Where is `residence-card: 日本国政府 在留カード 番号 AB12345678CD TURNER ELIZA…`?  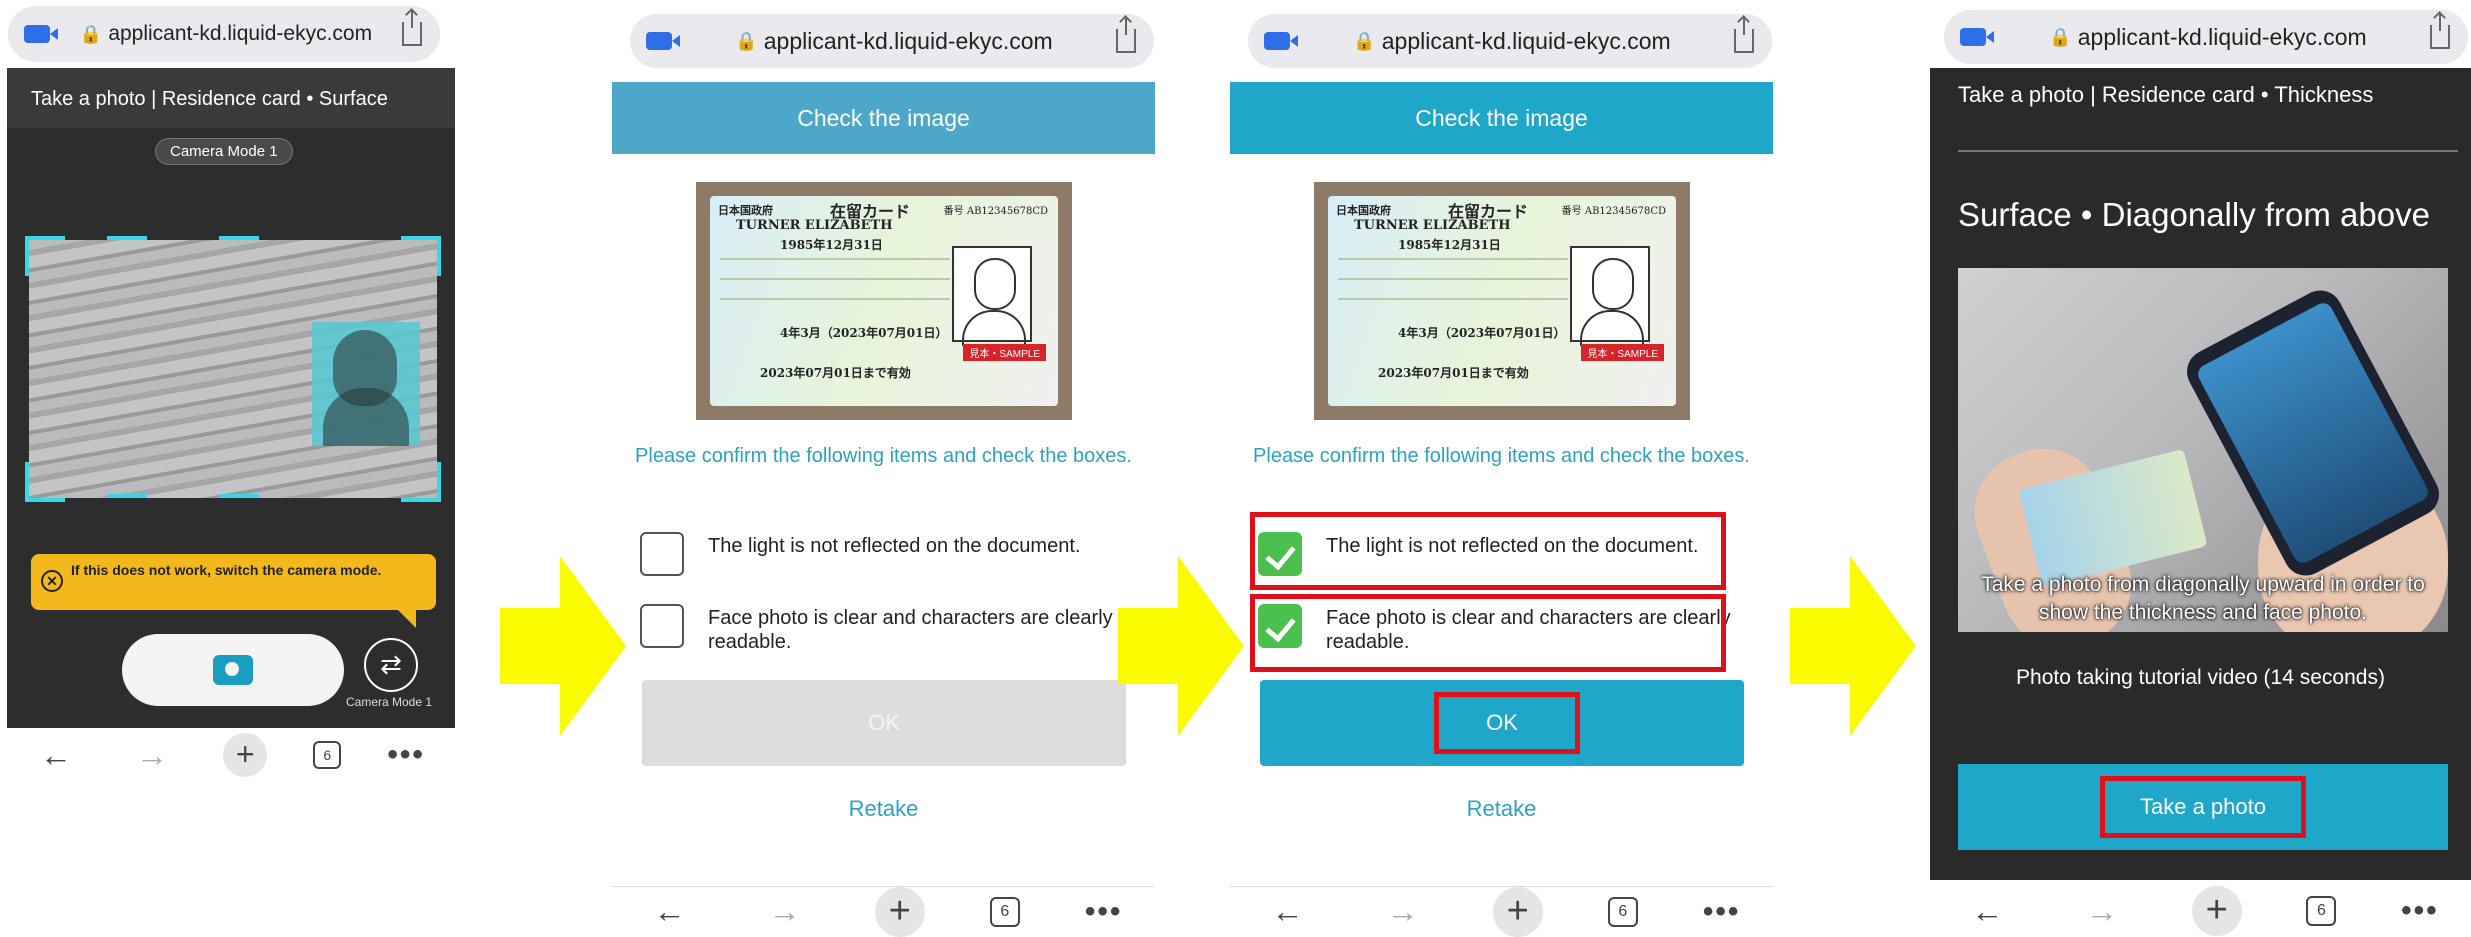
residence-card: 日本国政府 在留カード 番号 AB12345678CD TURNER ELIZA… is located at coordinates (1502, 301).